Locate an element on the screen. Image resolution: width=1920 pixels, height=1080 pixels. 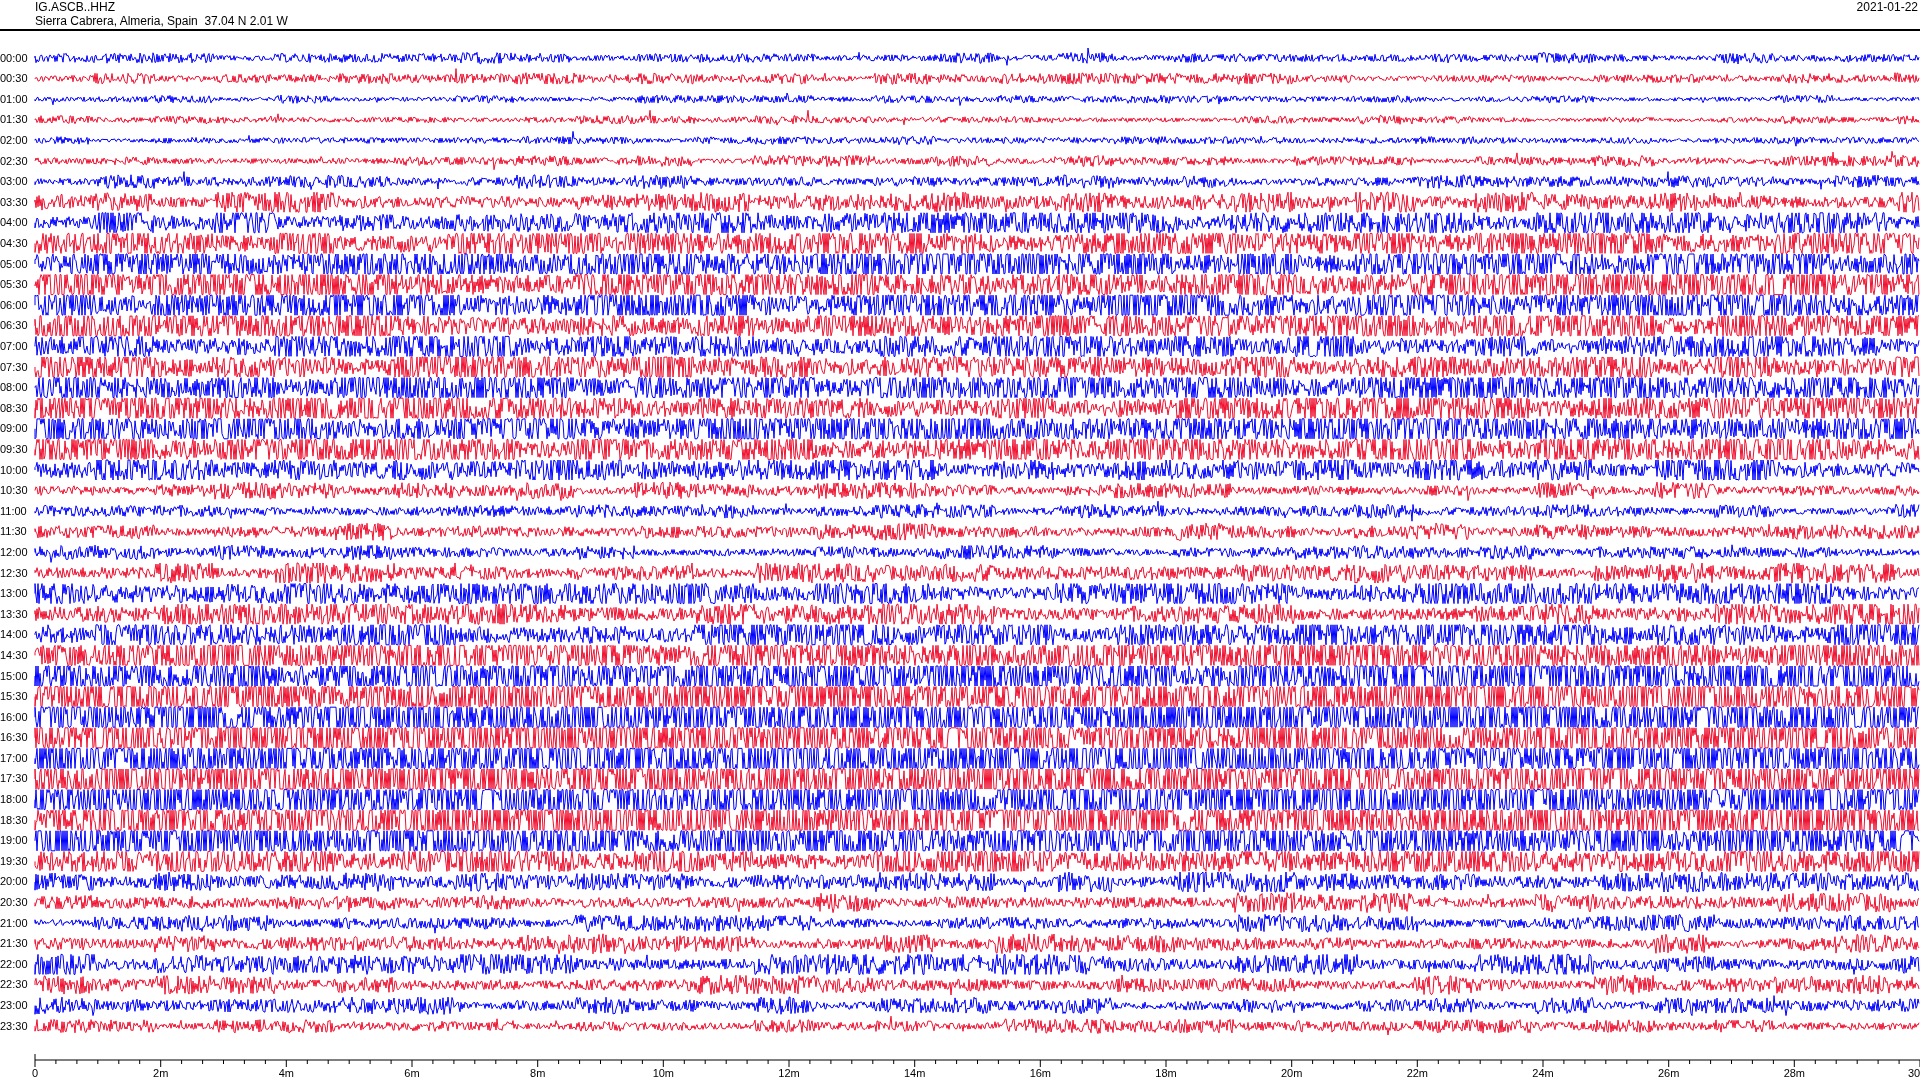
time-label: 03:30 is located at coordinates (14, 202).